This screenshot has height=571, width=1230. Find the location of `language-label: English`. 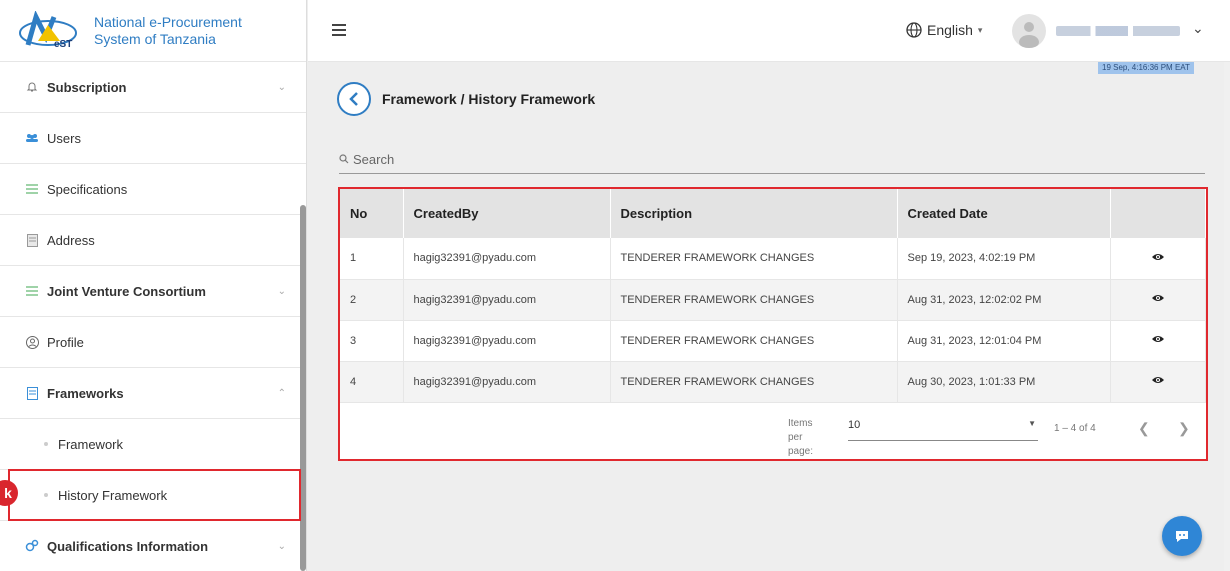

language-label: English is located at coordinates (950, 30).